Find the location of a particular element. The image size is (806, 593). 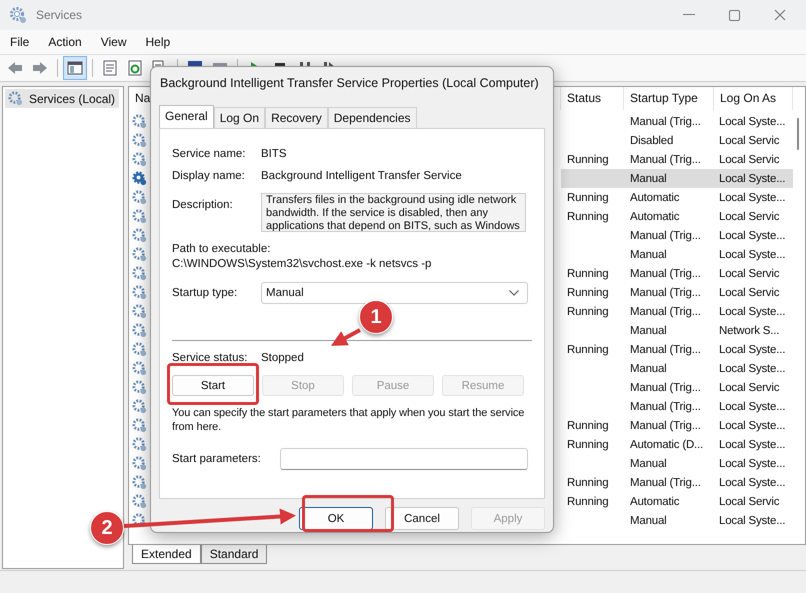

console-tree-icon is located at coordinates (75, 68).